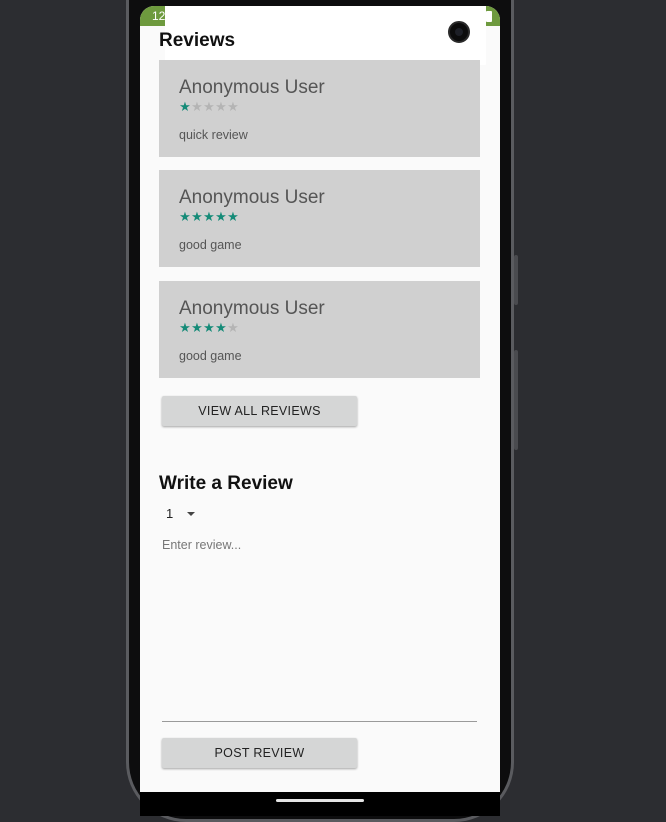  Describe the element at coordinates (259, 753) in the screenshot. I see `post-review-button: POST REVIEW` at that location.